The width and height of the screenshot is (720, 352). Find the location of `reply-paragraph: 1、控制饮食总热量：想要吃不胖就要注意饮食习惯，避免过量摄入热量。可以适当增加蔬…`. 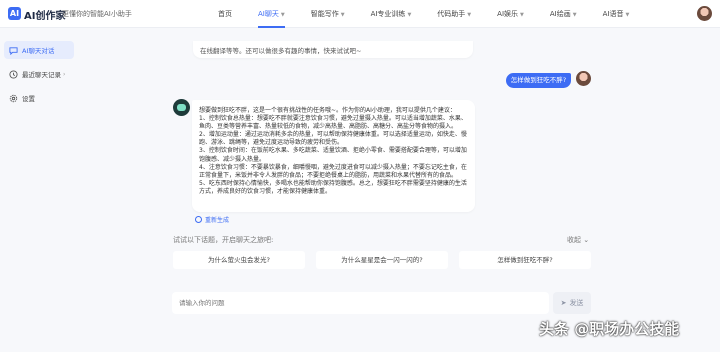

reply-paragraph: 1、控制饮食总热量：想要吃不胖就要注意饮食习惯，避免过量摄入热量。可以适当增加蔬… is located at coordinates (333, 123).